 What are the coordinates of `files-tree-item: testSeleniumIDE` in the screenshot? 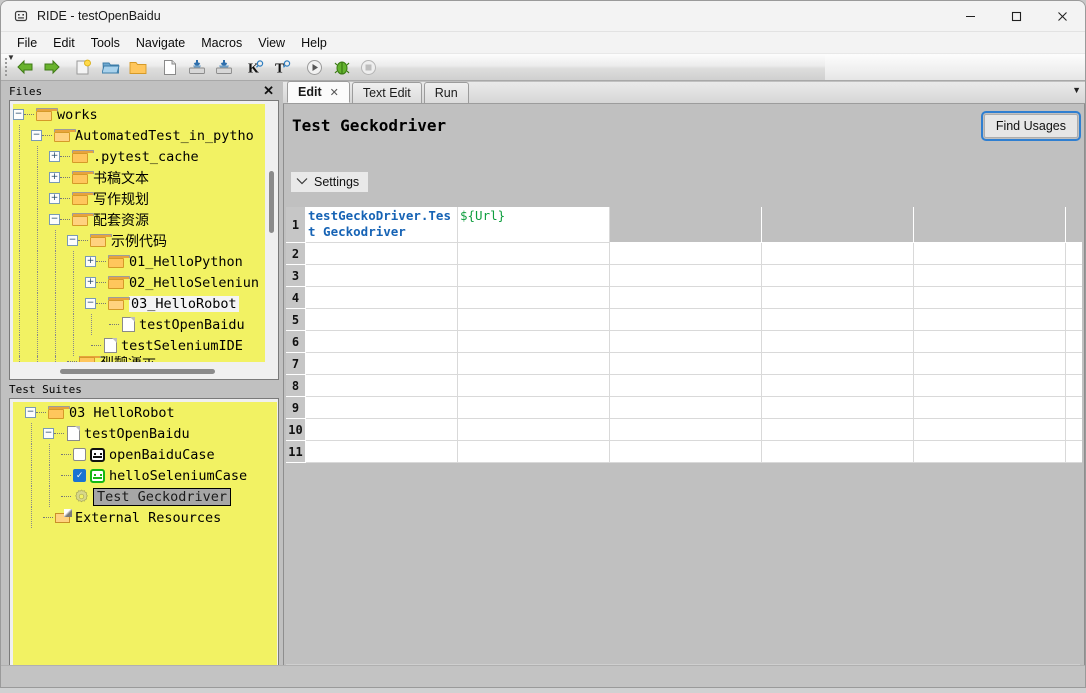 It's located at (139, 345).